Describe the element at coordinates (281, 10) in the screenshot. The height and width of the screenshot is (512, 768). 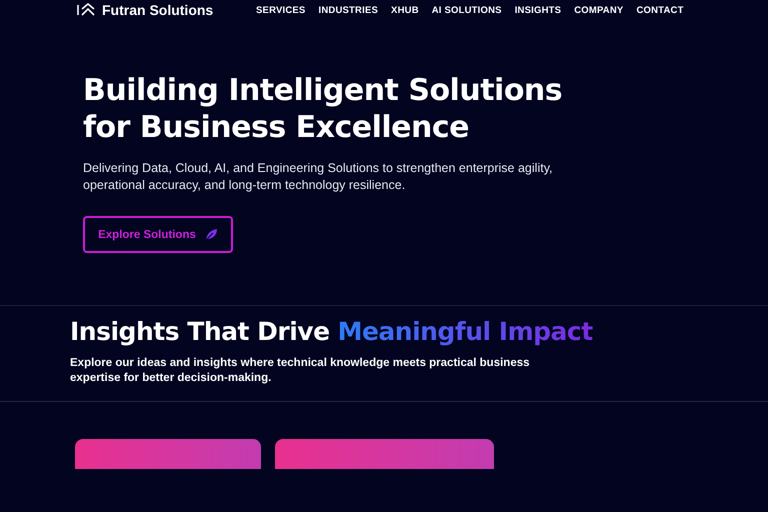
I see `nav-link: SERVICES` at that location.